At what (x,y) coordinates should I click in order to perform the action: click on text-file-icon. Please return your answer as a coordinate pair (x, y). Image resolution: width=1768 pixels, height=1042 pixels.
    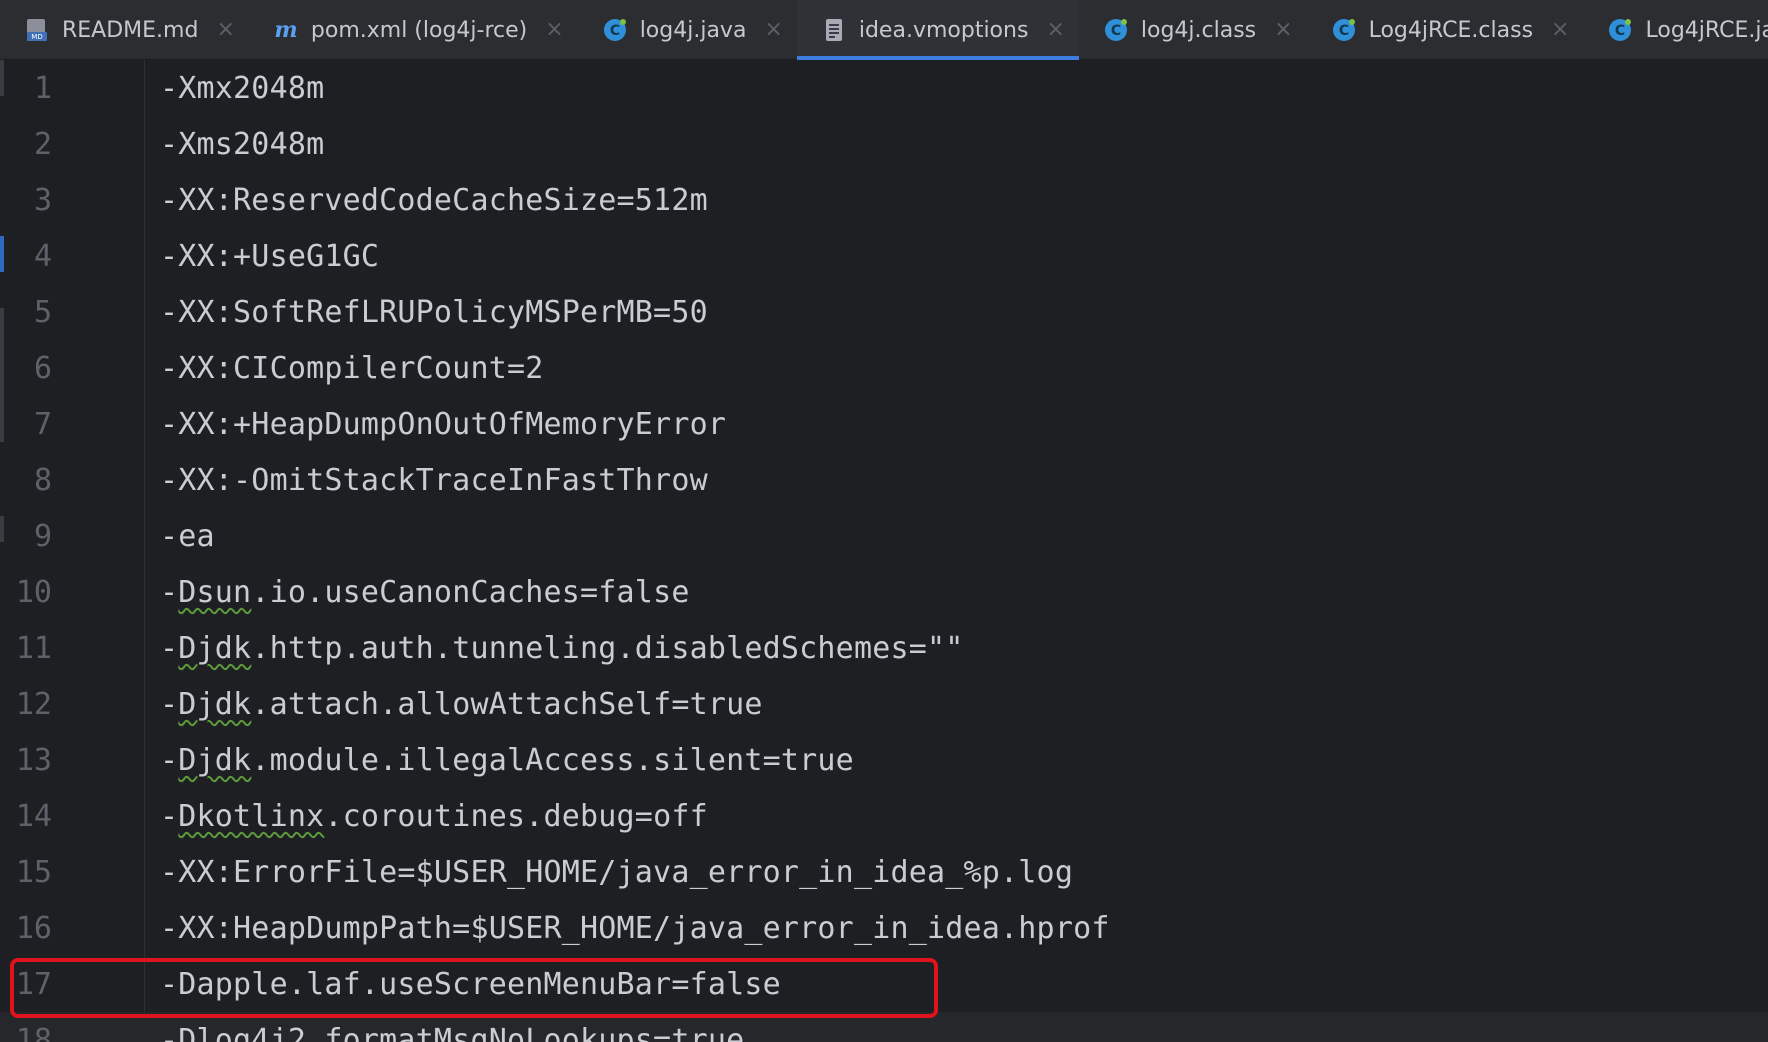
    Looking at the image, I should click on (834, 30).